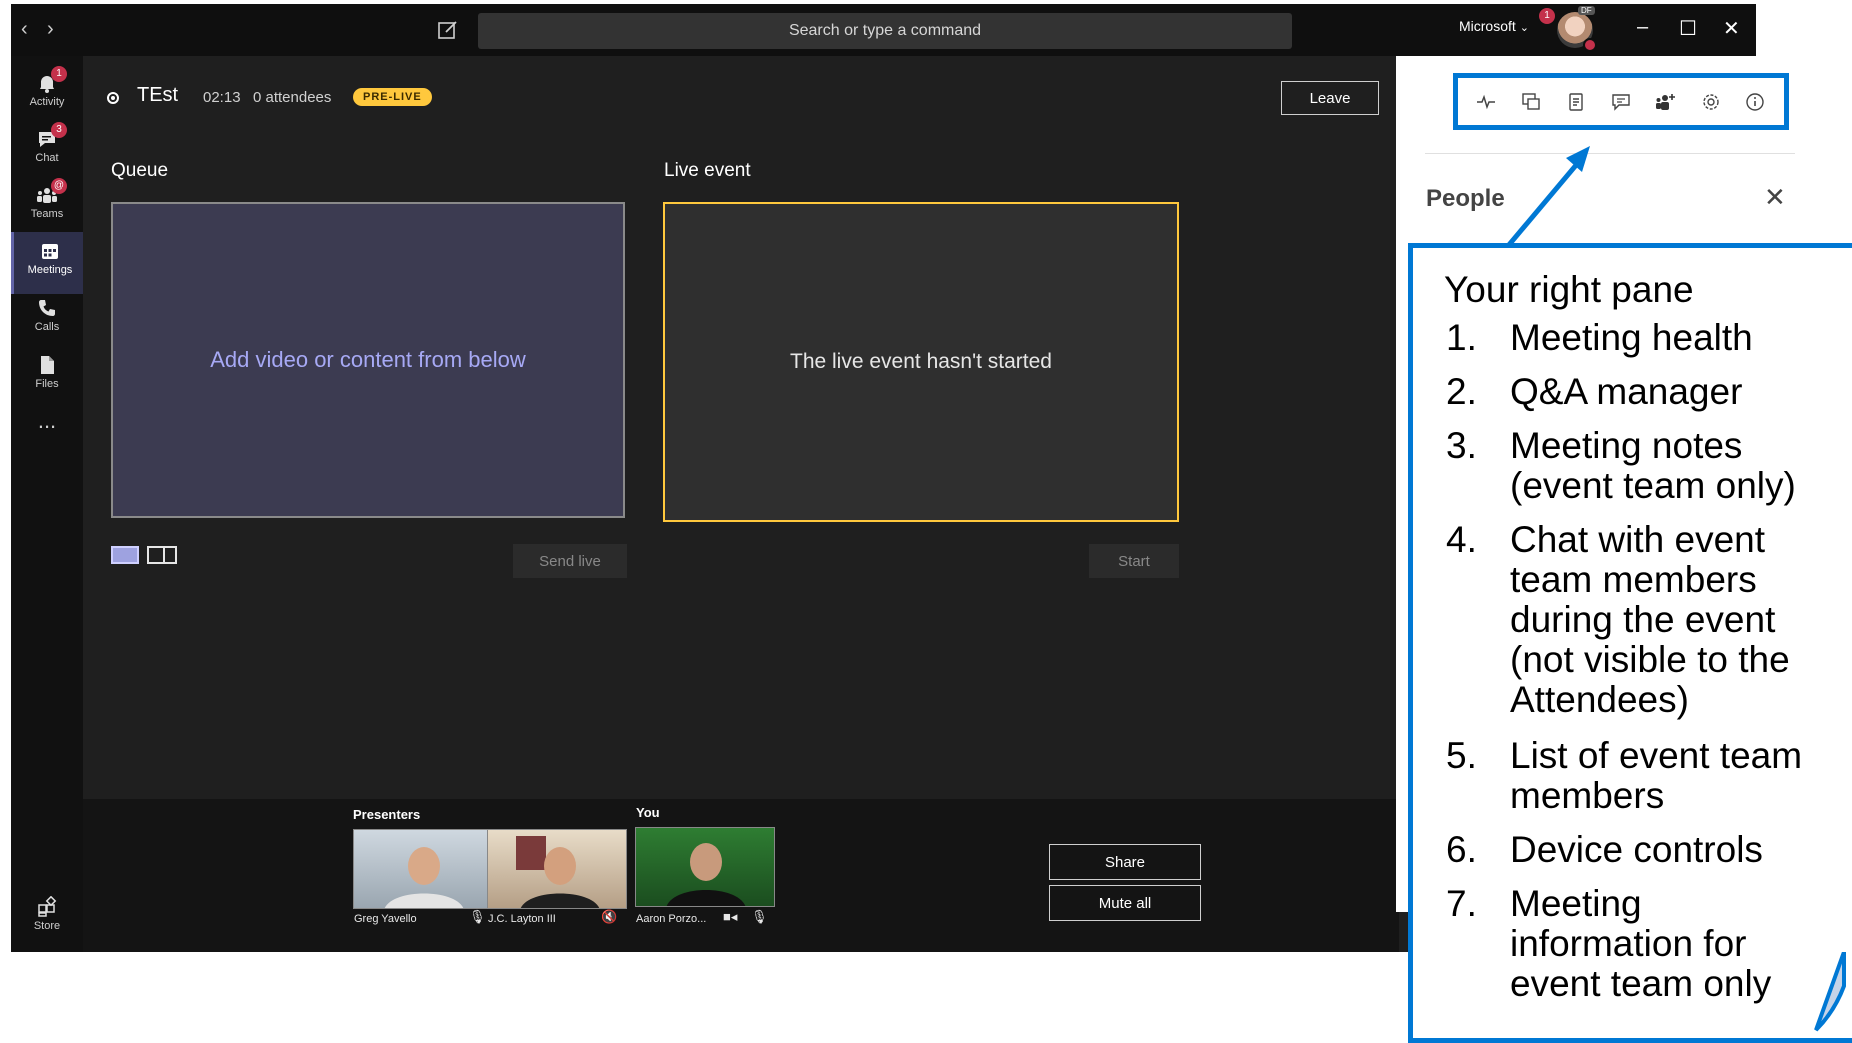 The image size is (1852, 1043). I want to click on callout-item-number: 7., so click(1461, 903).